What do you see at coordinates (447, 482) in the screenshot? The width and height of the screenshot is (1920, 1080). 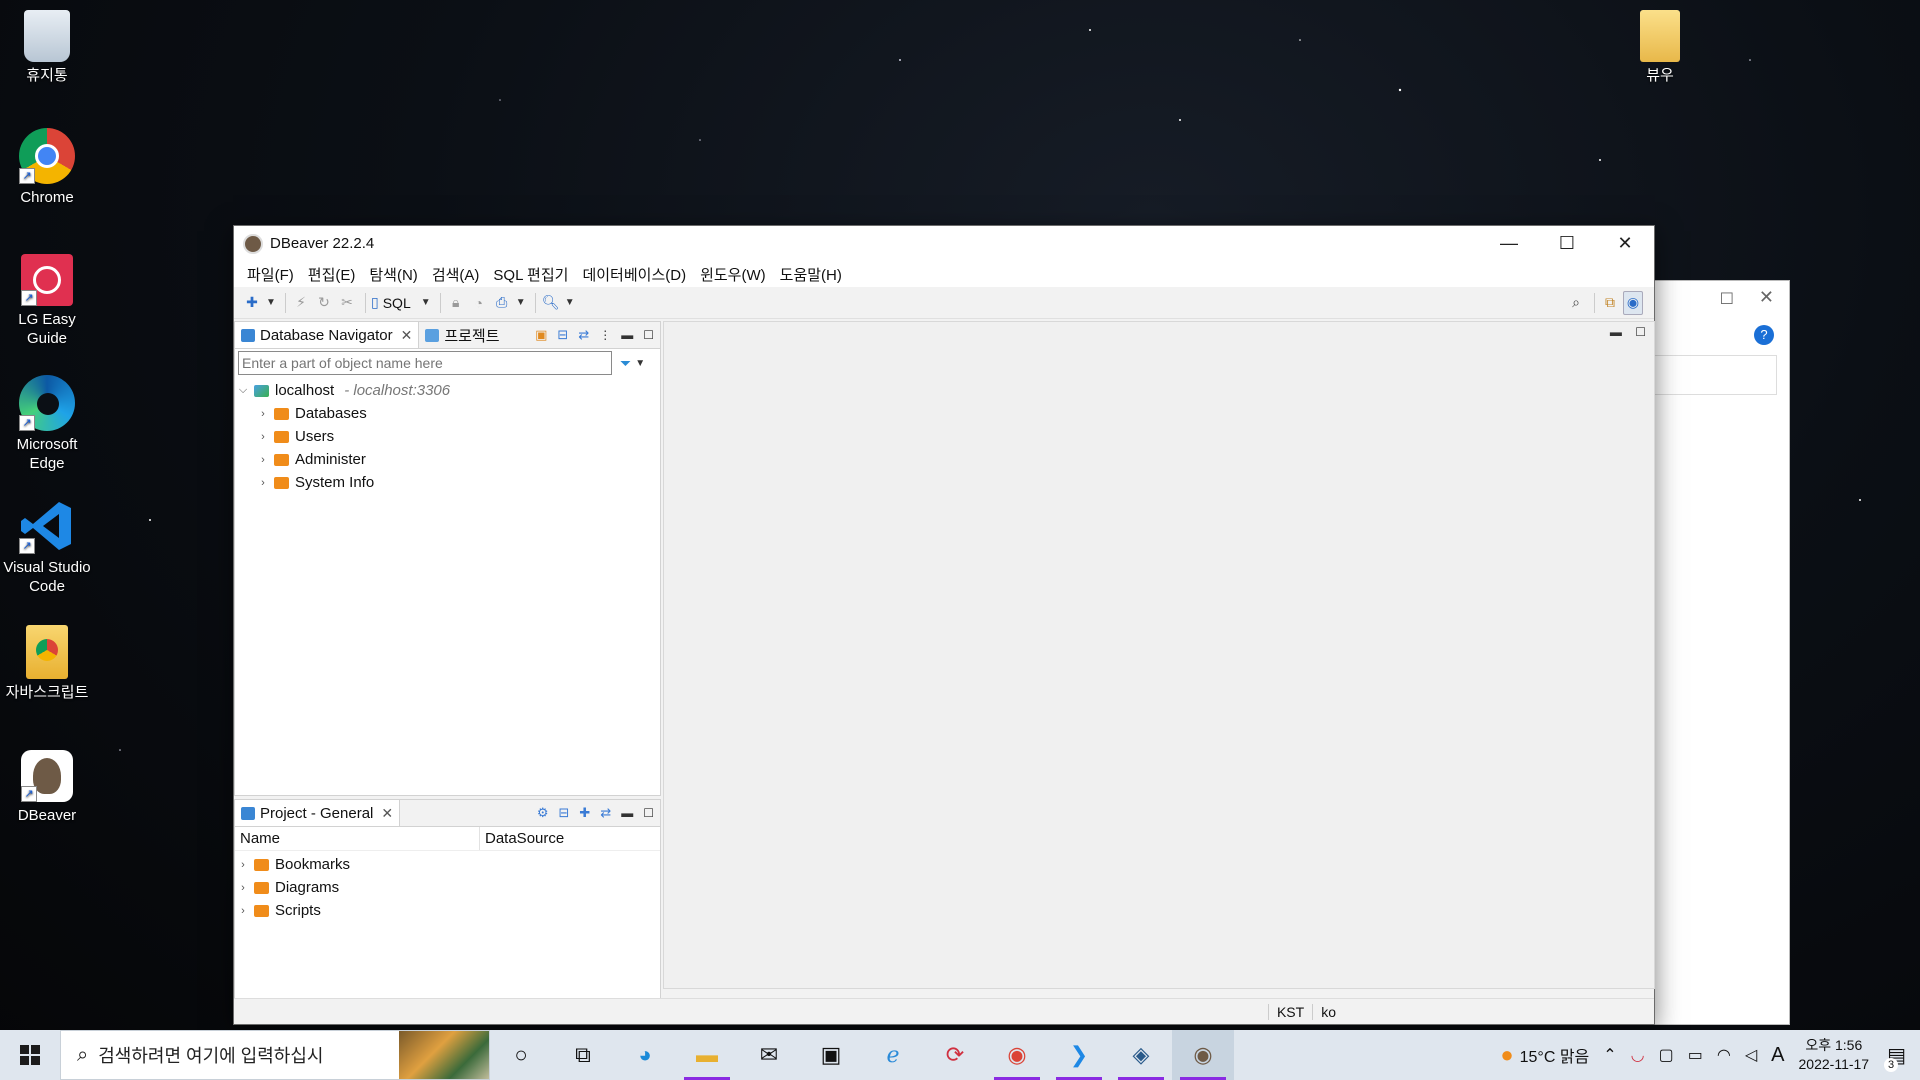 I see `tree-node-system-info: › System Info` at bounding box center [447, 482].